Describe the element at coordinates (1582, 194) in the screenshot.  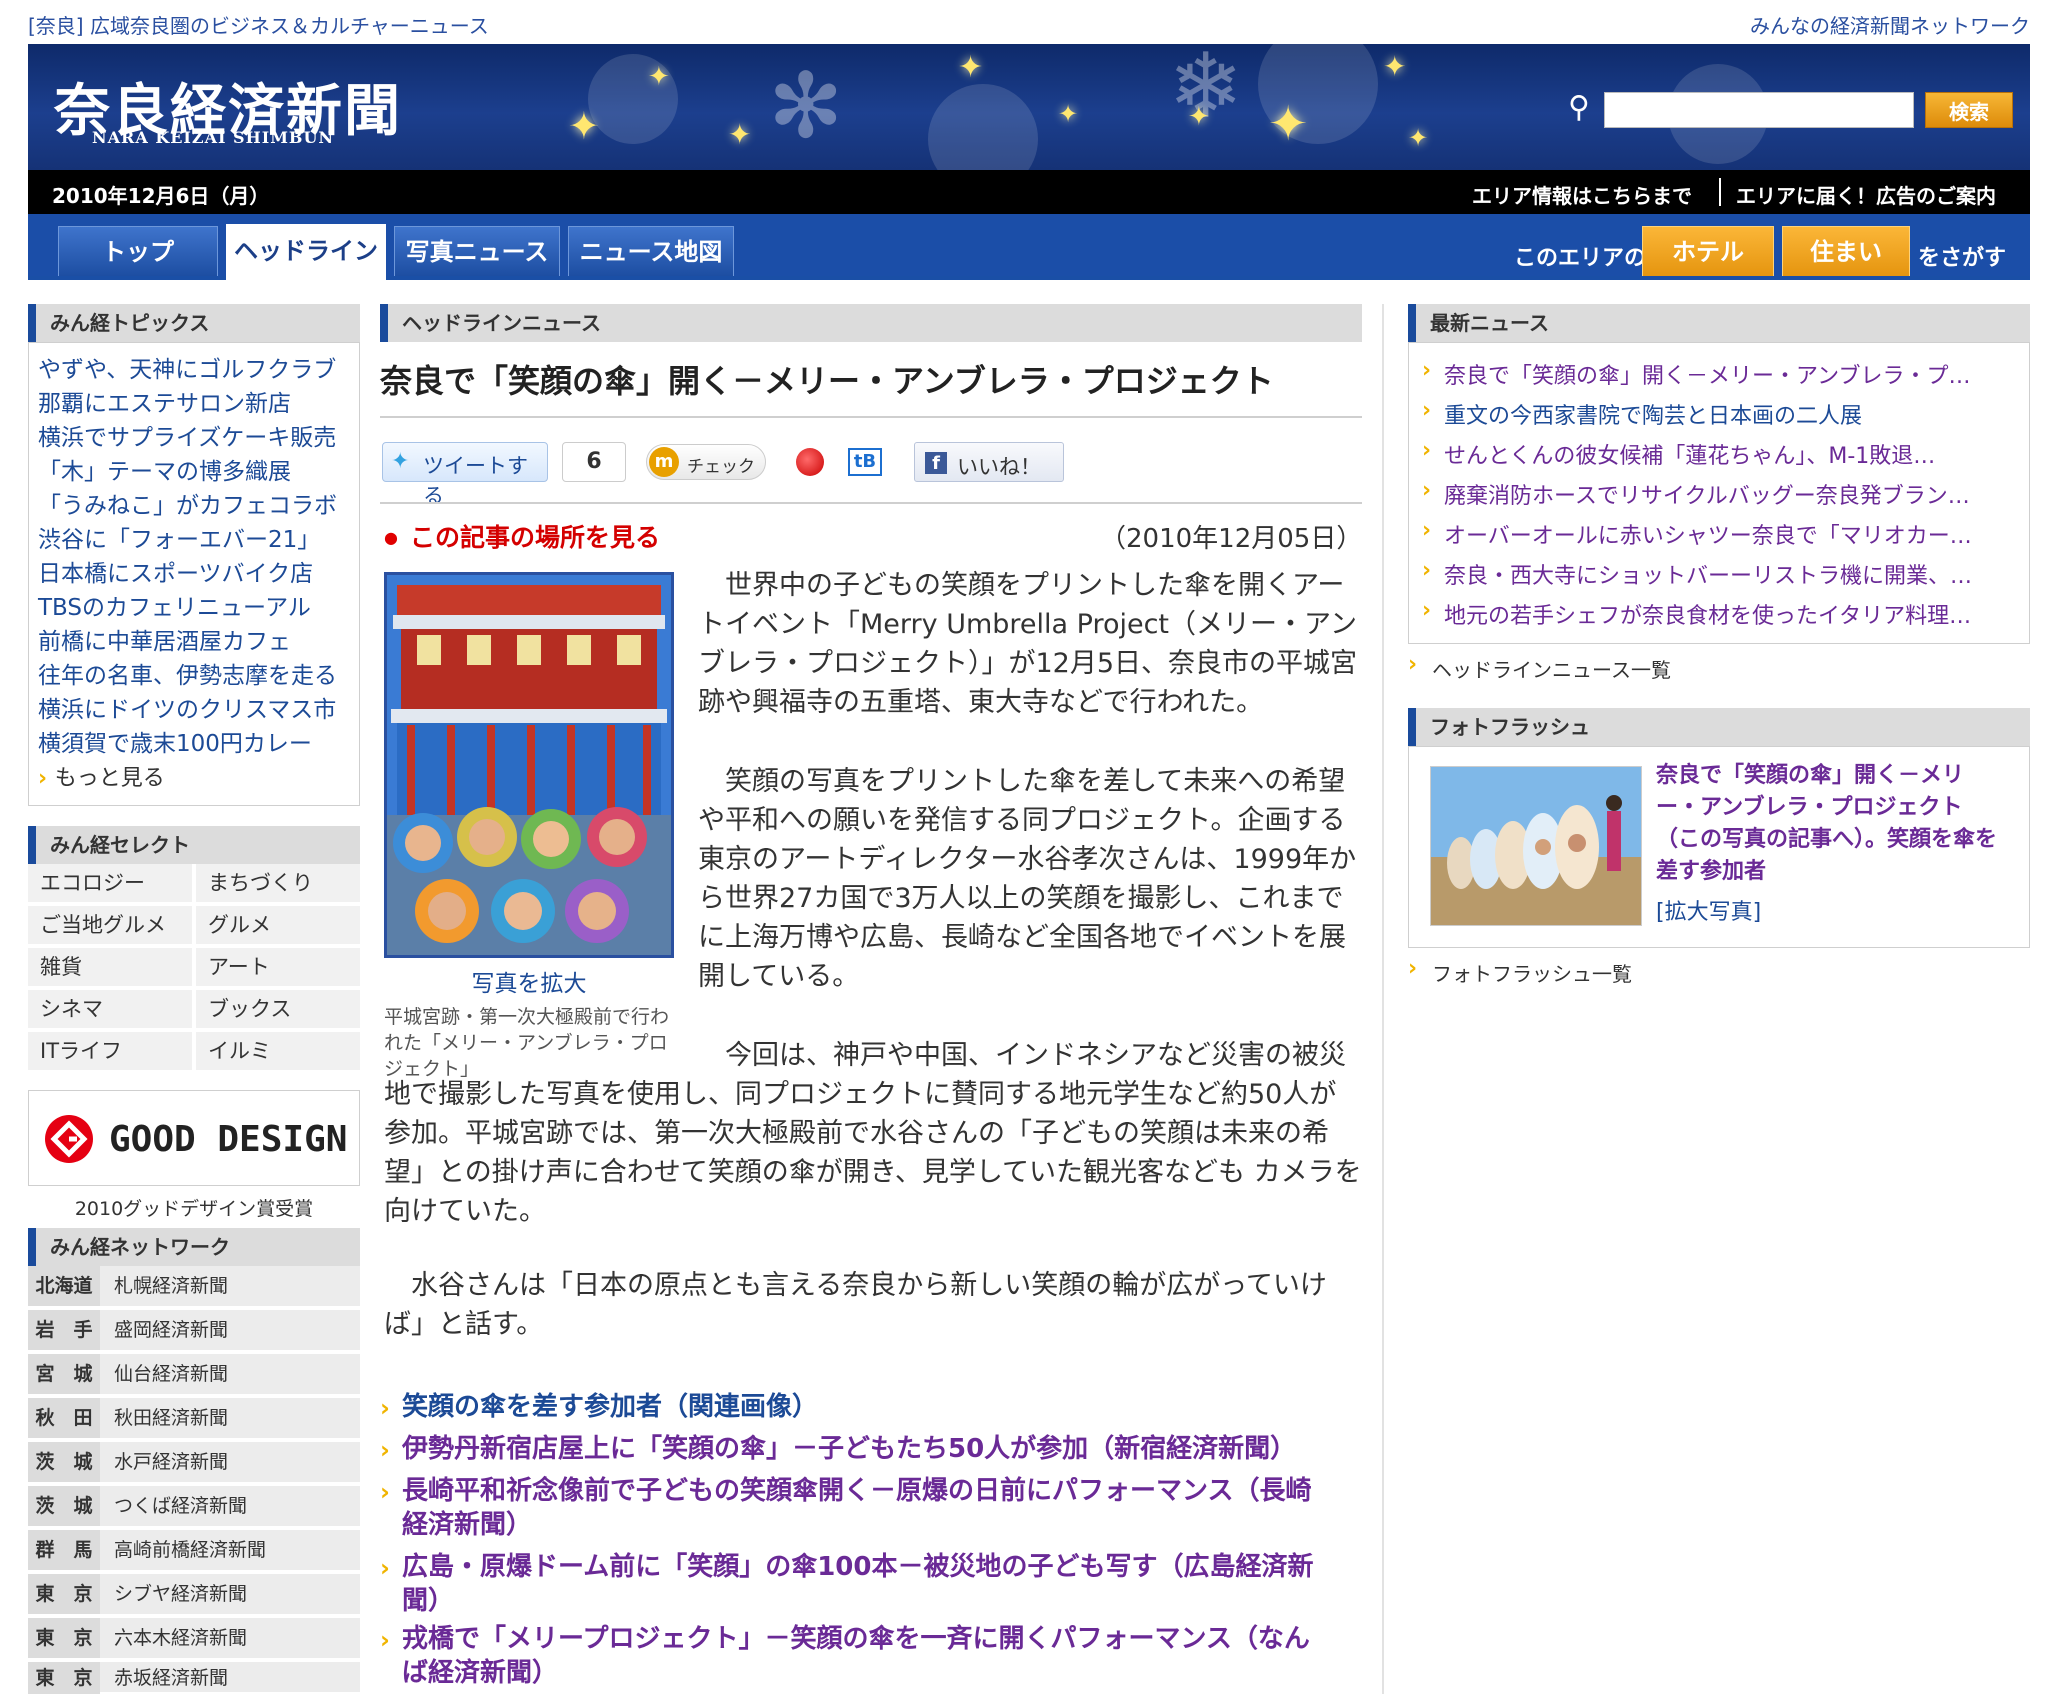
I see `area-info-link: エリア情報はこちらまで` at that location.